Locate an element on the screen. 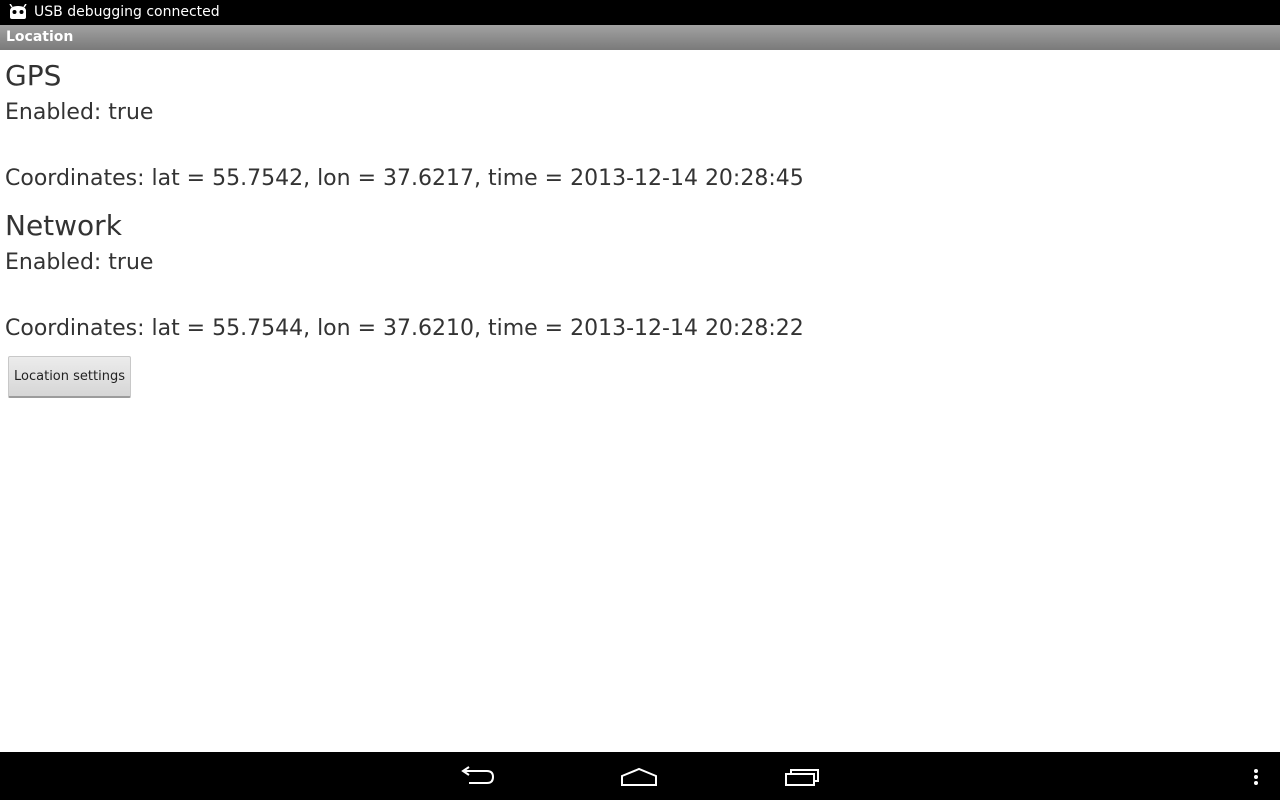 The width and height of the screenshot is (1280, 800). status-notification-text: USB debugging connected is located at coordinates (127, 12).